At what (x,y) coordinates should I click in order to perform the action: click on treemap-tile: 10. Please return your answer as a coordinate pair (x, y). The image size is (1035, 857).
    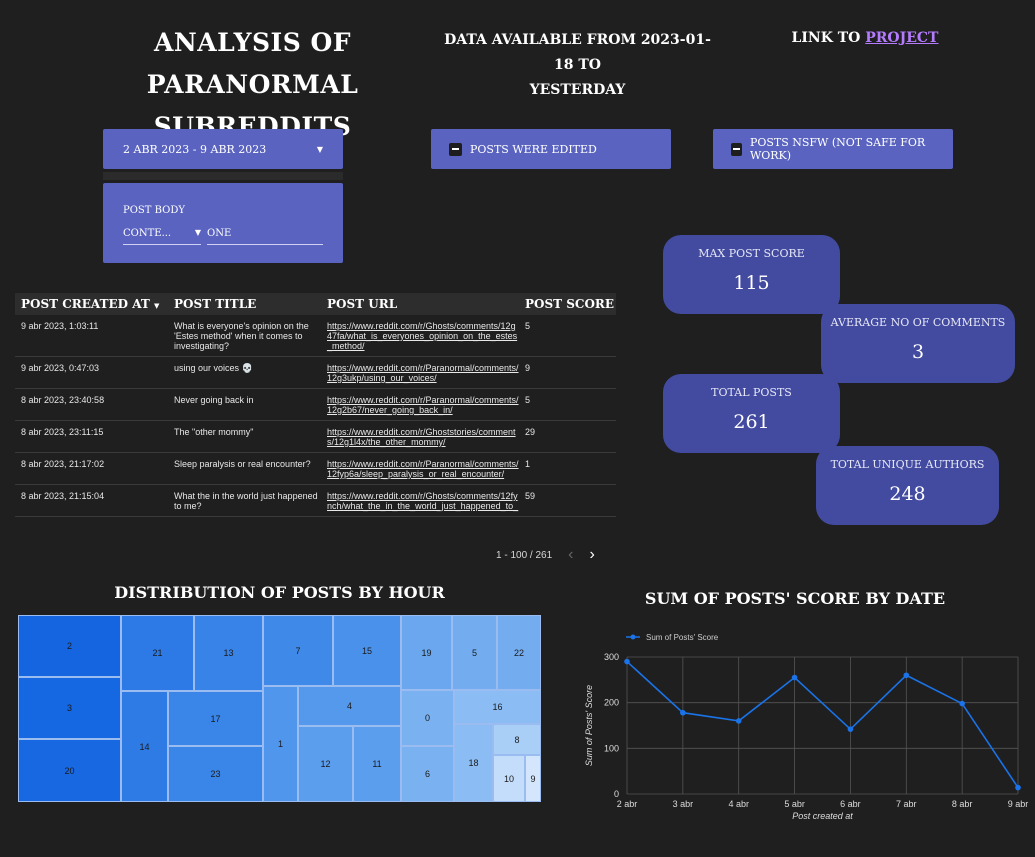
    Looking at the image, I should click on (509, 778).